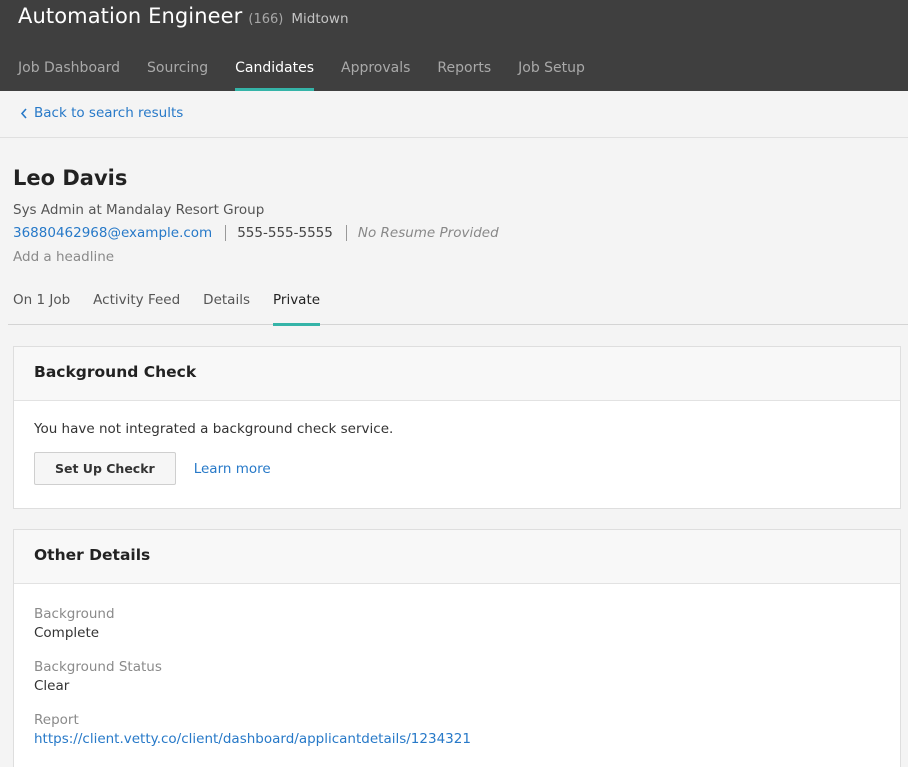 This screenshot has height=767, width=908. I want to click on job-title: Automation Engineer, so click(130, 16).